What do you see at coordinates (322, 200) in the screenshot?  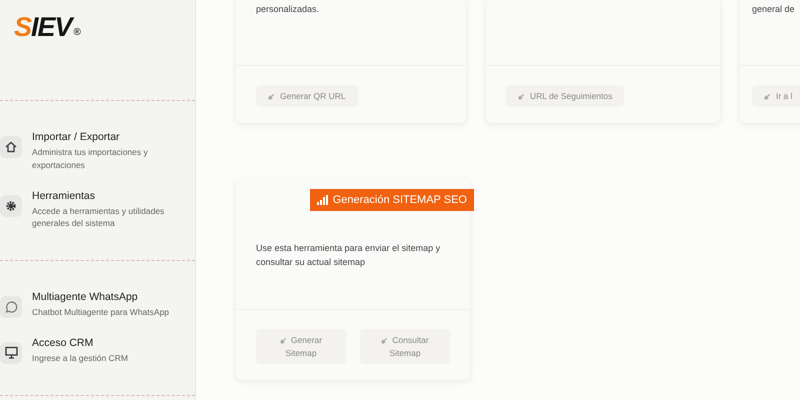 I see `bar-chart-icon` at bounding box center [322, 200].